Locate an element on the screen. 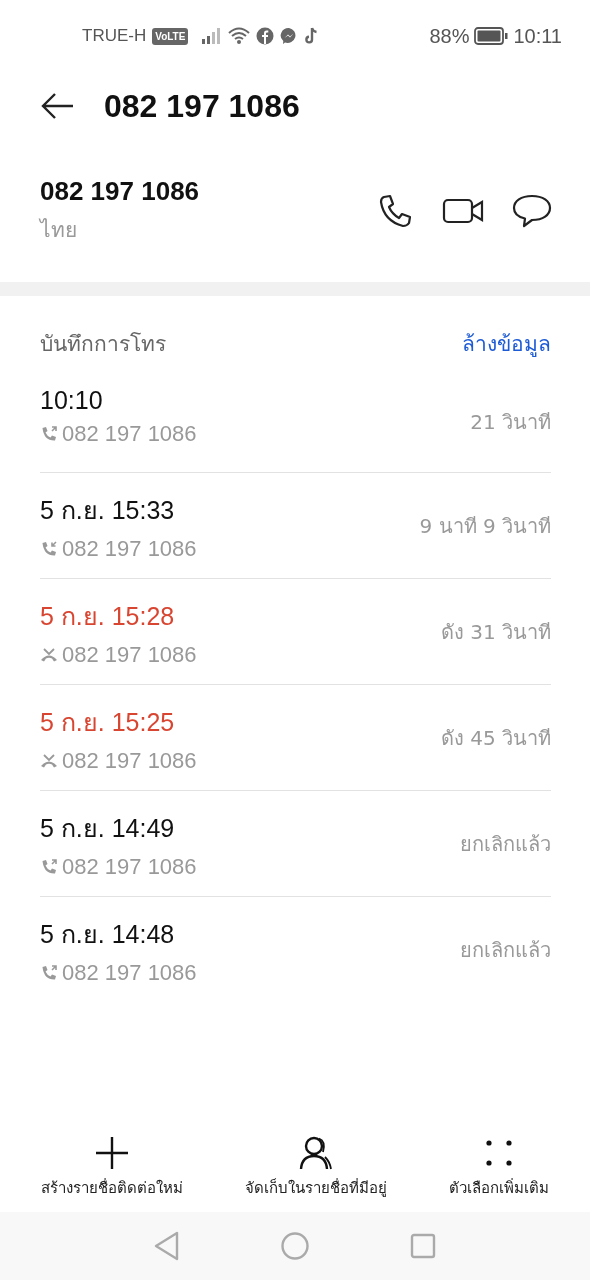 This screenshot has height=1280, width=590. call-duration: ดัง 45 วินาที is located at coordinates (495, 738).